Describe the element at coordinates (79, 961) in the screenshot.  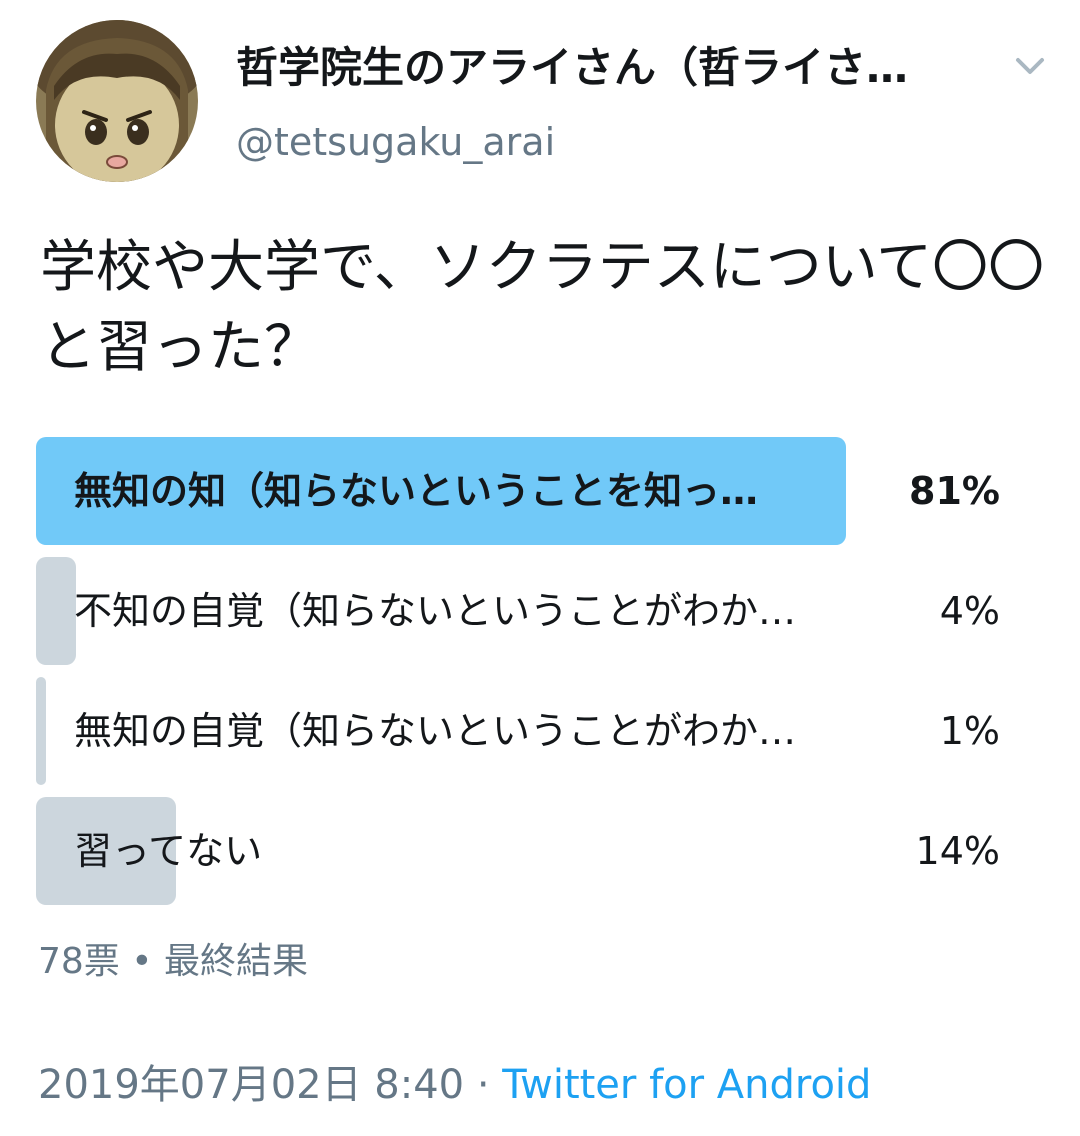
I see `poll-vote-count: 78票` at that location.